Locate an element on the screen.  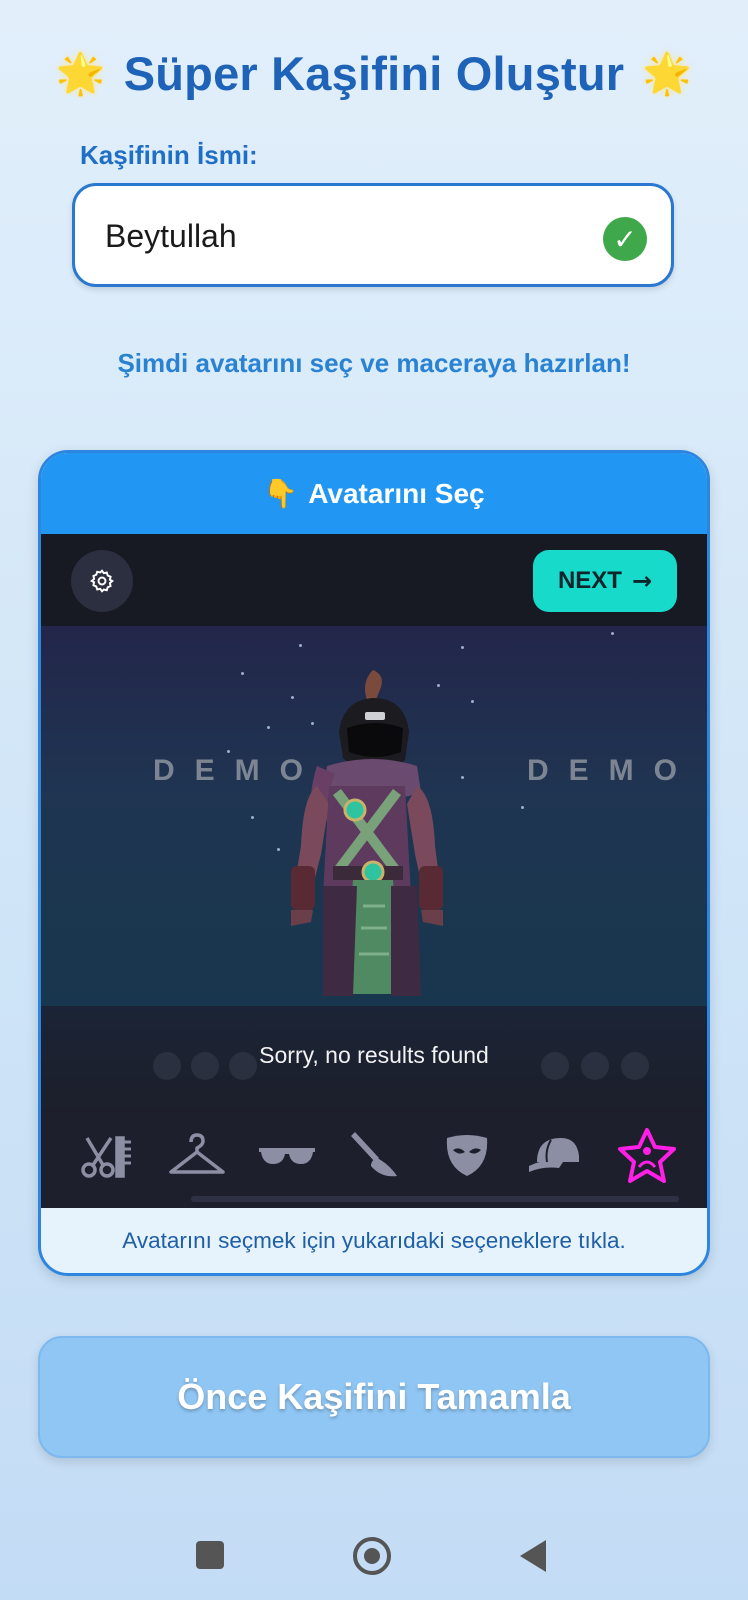
page-title: Süper Kaşifini Oluştur is located at coordinates (374, 73).